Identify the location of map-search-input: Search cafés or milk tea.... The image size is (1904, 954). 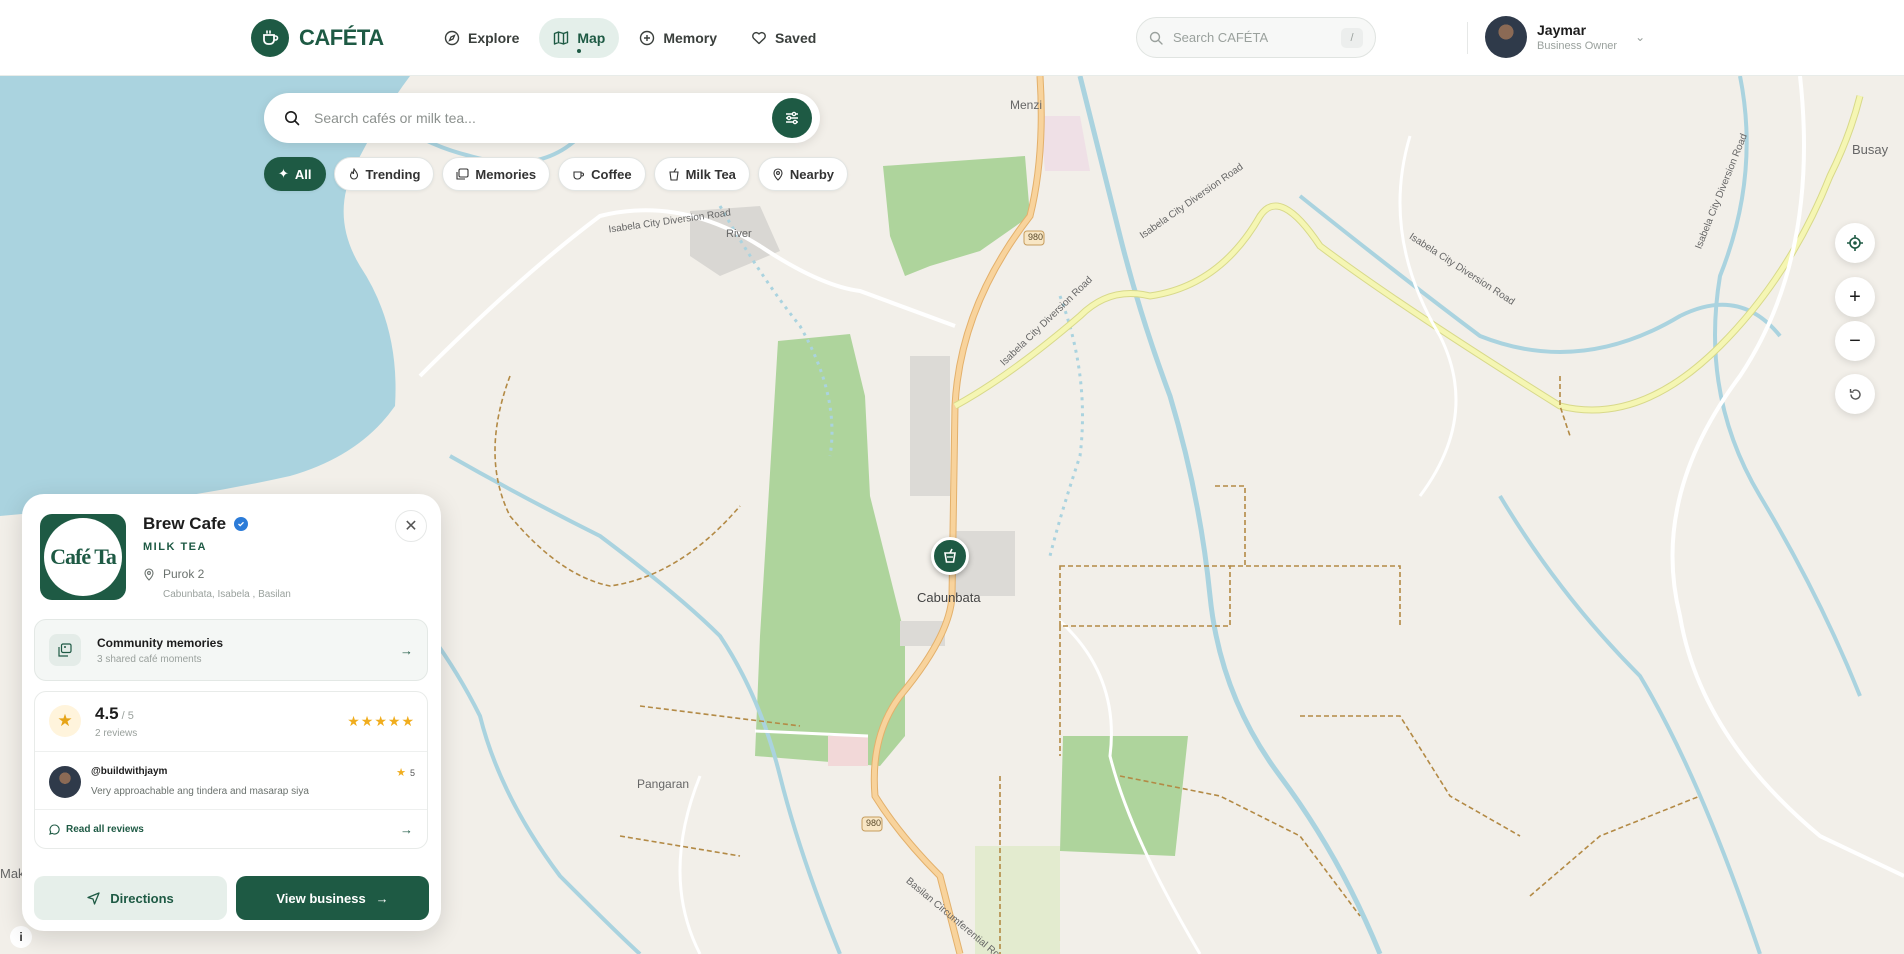
(542, 118).